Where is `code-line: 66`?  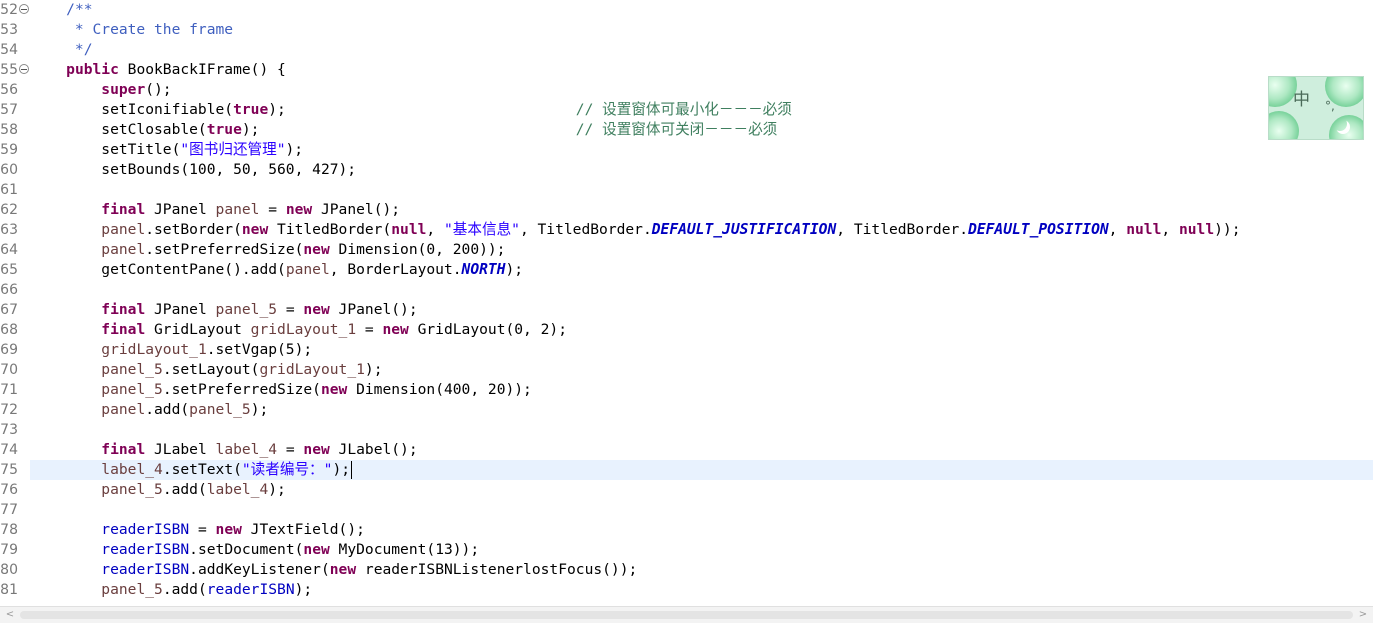
code-line: 66 is located at coordinates (686, 290).